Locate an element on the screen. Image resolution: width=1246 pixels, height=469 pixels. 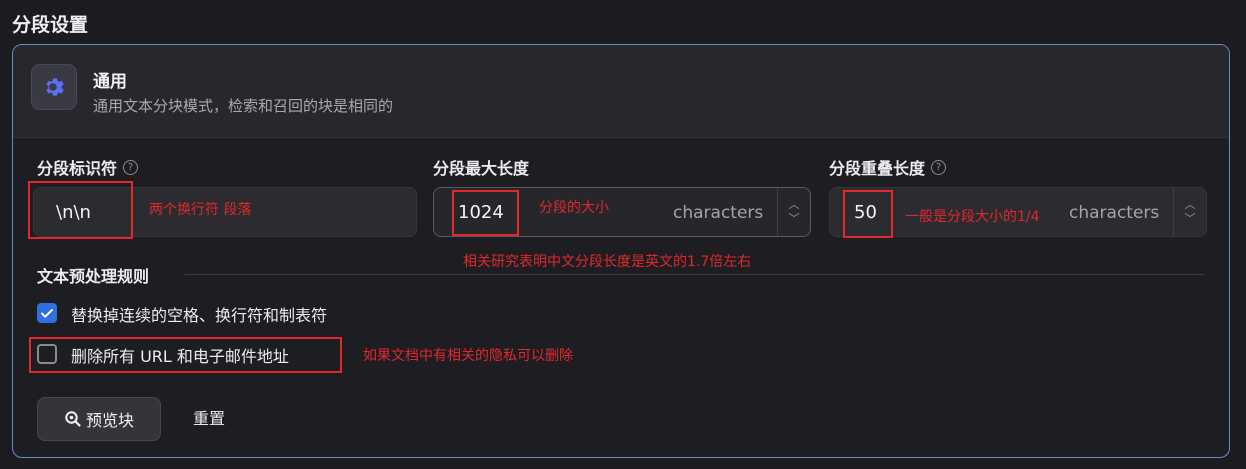
preview-button-label: 预览块 is located at coordinates (109, 420).